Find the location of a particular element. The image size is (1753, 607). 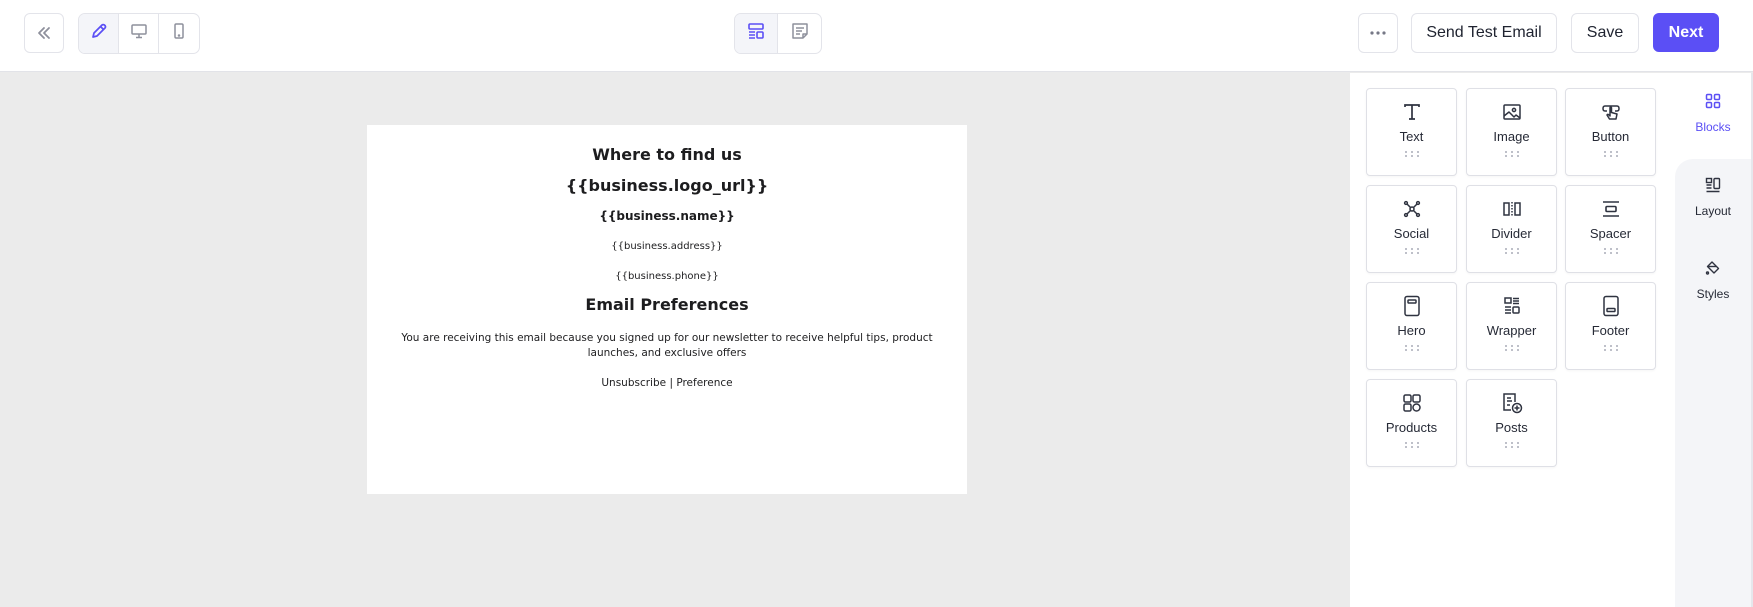

logo-url-placeholder: {{business.logo_url}} is located at coordinates (667, 185).